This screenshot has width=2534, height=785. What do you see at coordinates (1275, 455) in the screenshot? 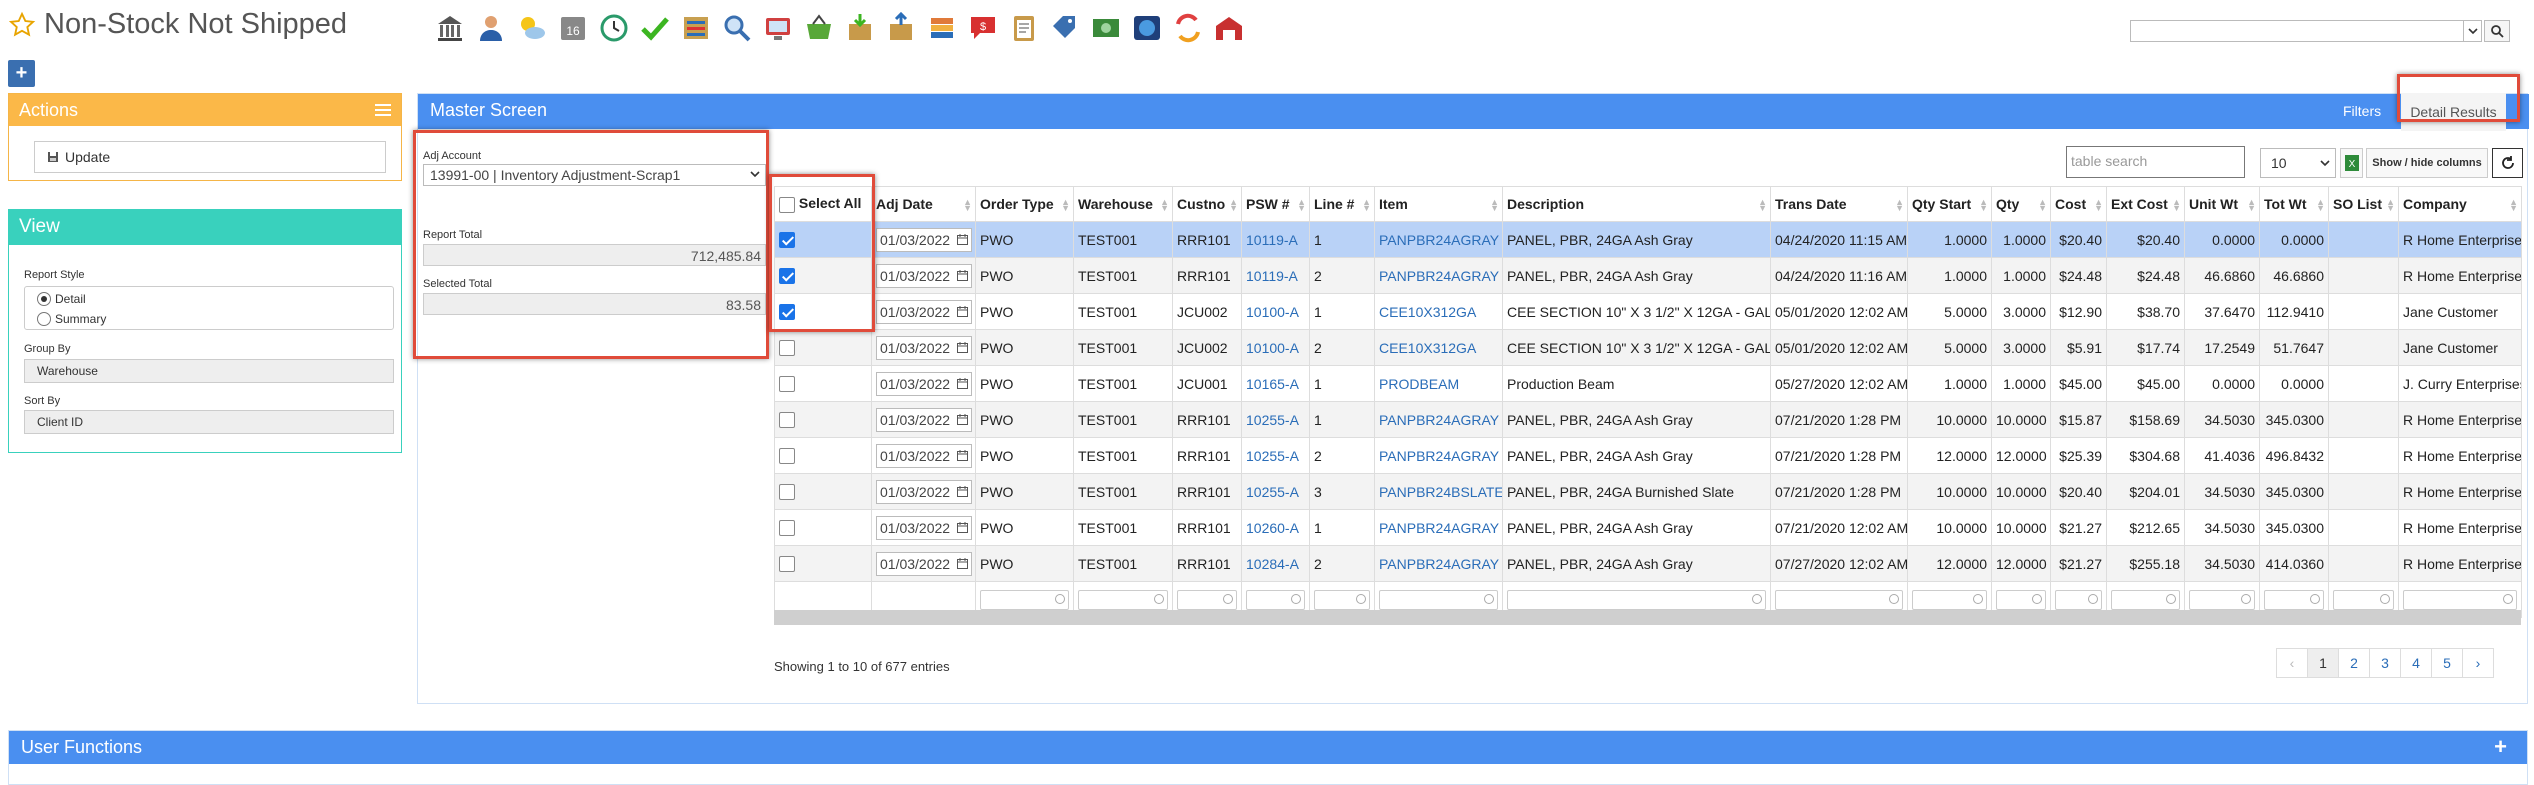
I see `psw-cell: 10255-A` at bounding box center [1275, 455].